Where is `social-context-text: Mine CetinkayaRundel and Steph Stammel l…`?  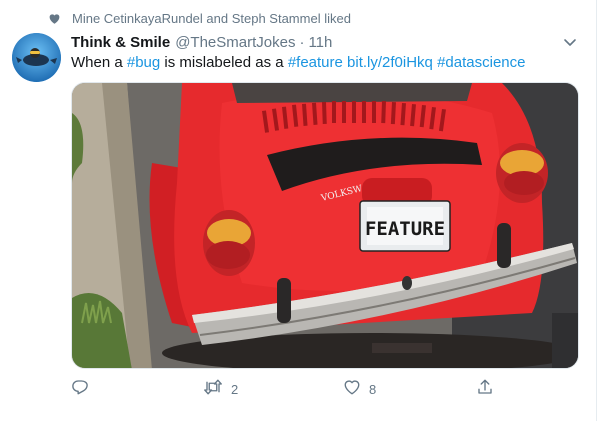 social-context-text: Mine CetinkayaRundel and Steph Stammel l… is located at coordinates (211, 18).